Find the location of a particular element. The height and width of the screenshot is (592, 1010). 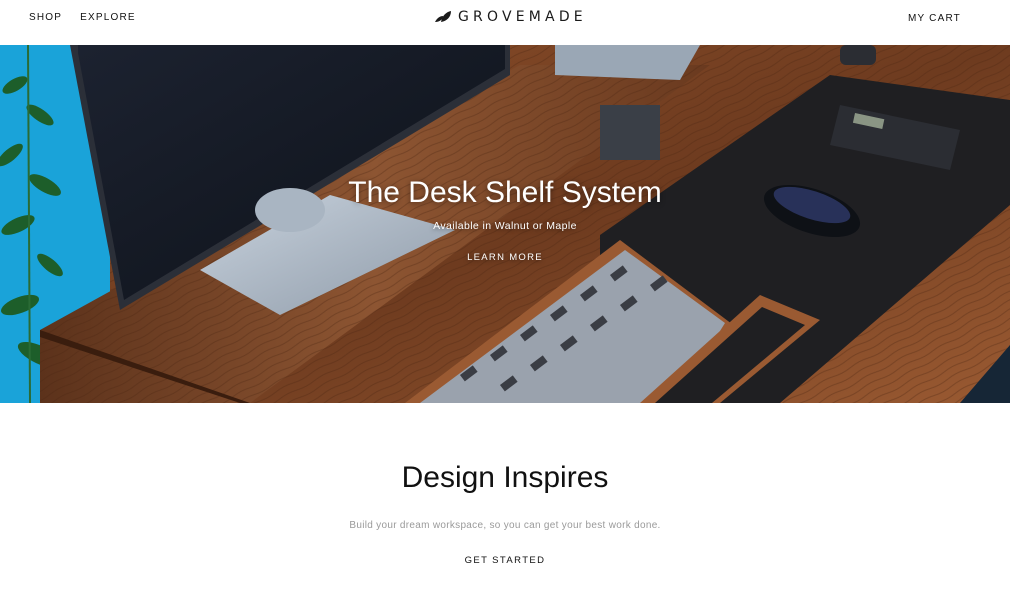

section-title: Design Inspires is located at coordinates (505, 477).